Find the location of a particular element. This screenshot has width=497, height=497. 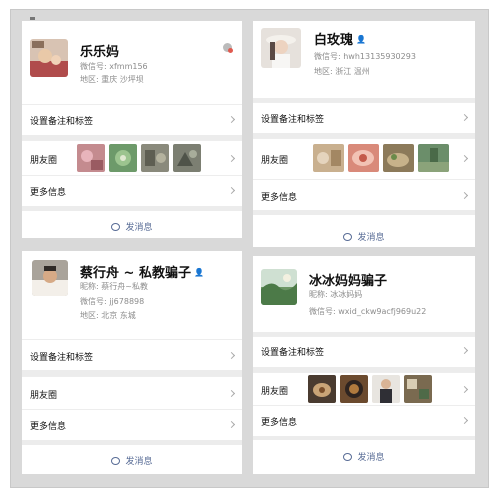

region: 地区: 浙江 温州 is located at coordinates (342, 71).